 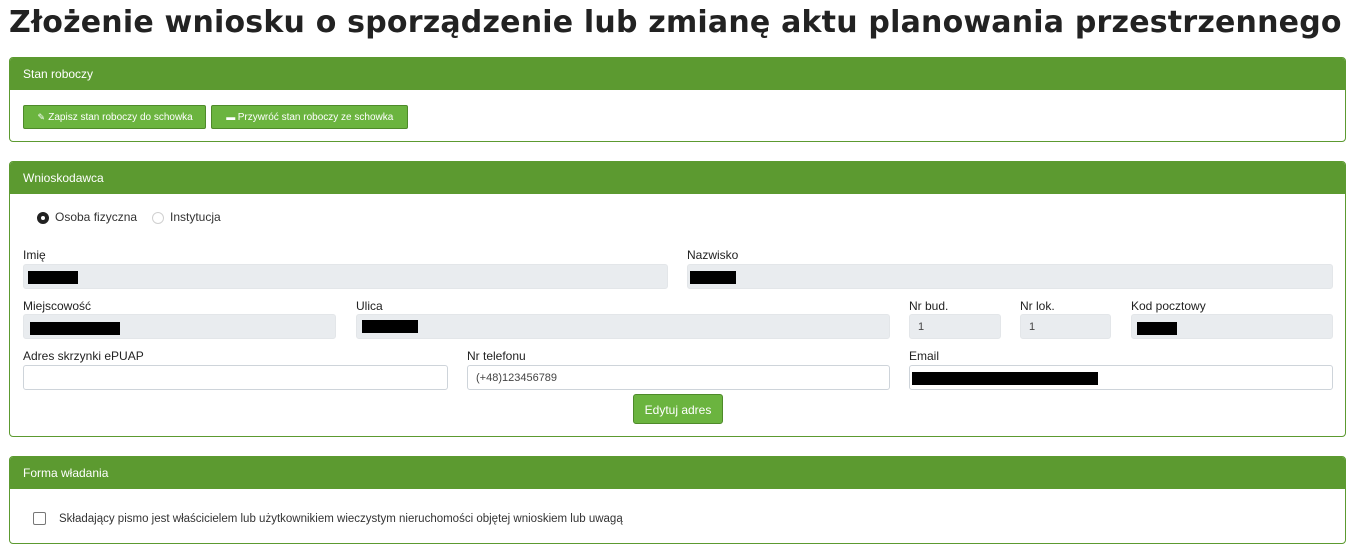 What do you see at coordinates (83, 356) in the screenshot?
I see `epuap-label: Adres skrzynki ePUAP` at bounding box center [83, 356].